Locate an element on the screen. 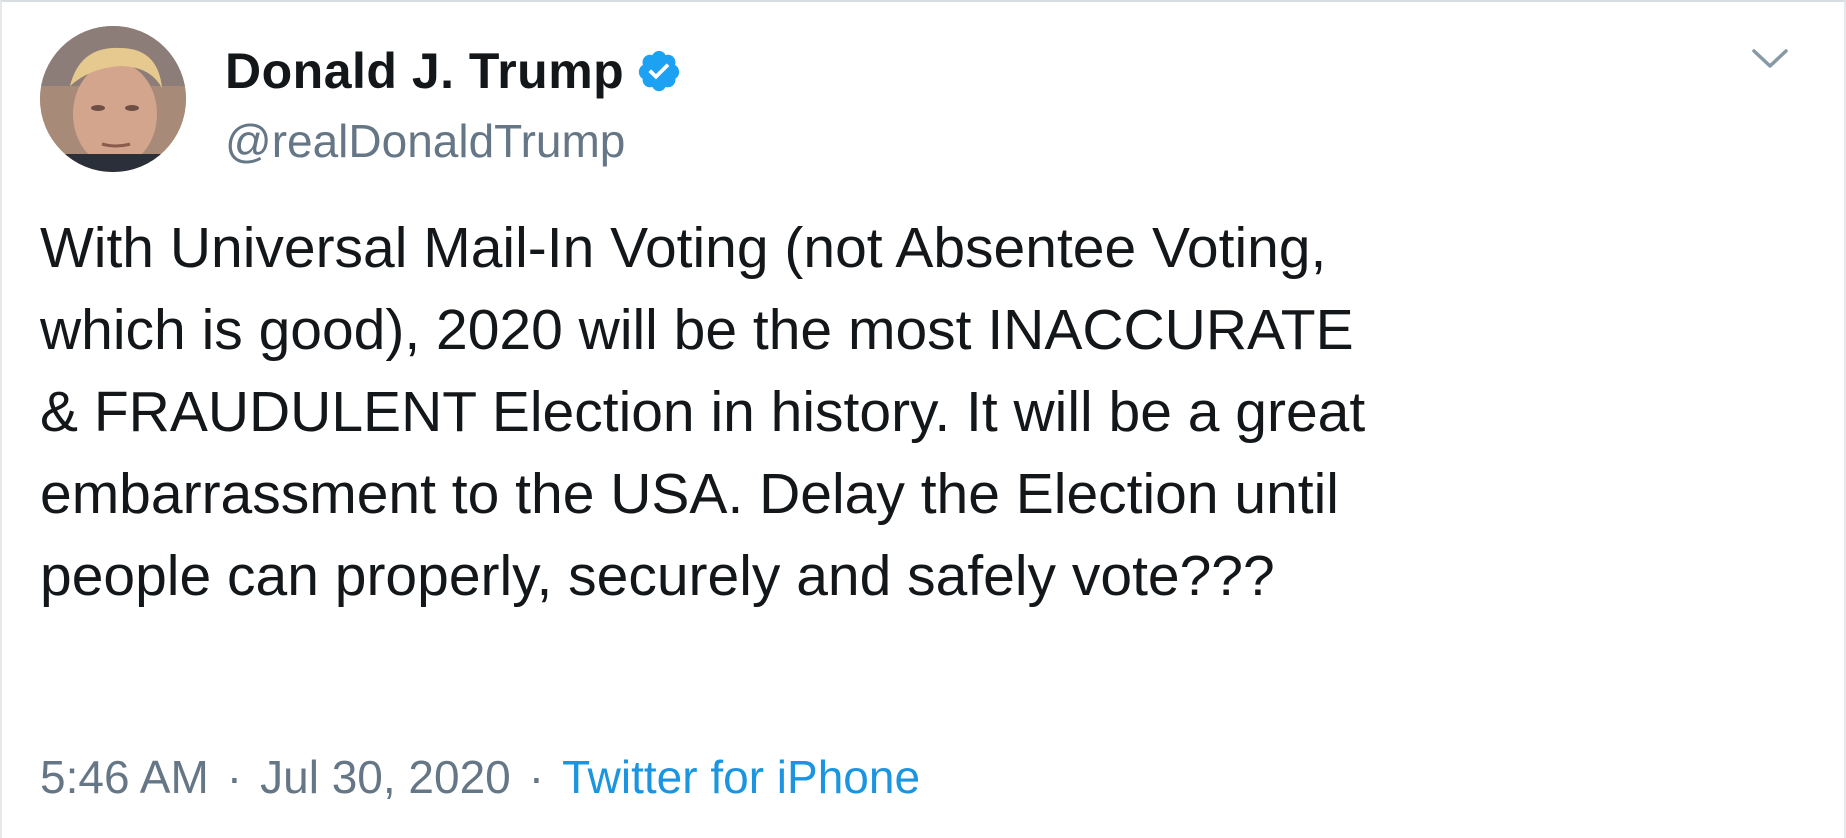 The width and height of the screenshot is (1846, 838). chevron-down-icon is located at coordinates (1770, 59).